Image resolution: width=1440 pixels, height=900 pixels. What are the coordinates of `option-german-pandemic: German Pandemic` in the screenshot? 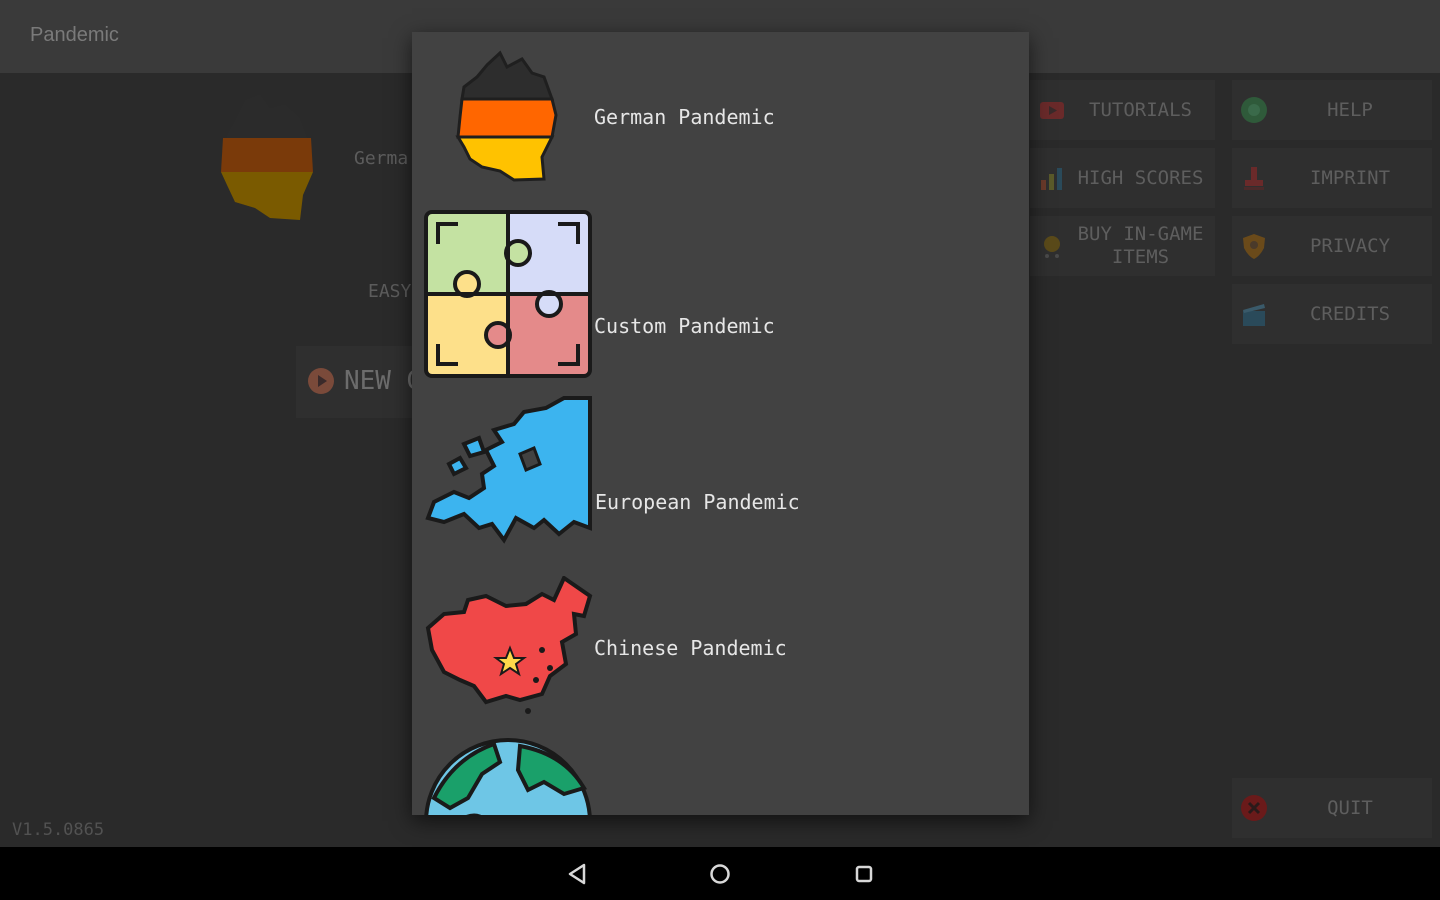 It's located at (720, 135).